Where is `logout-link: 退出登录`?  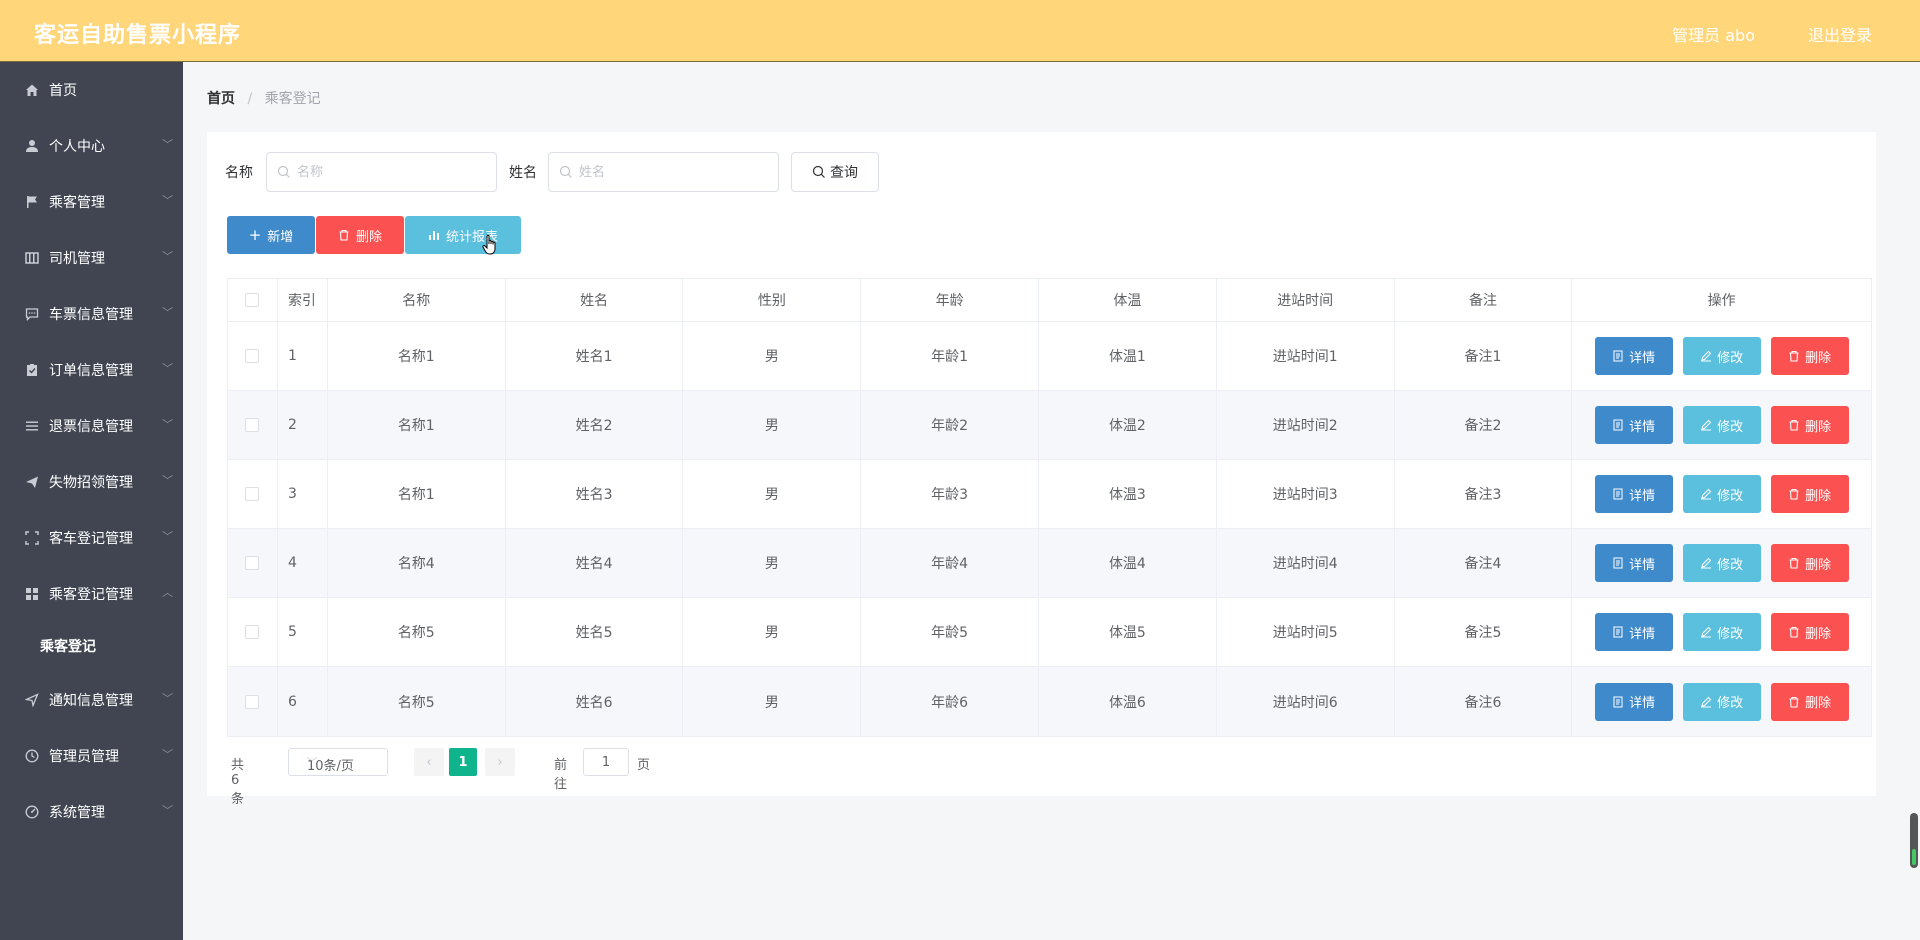 logout-link: 退出登录 is located at coordinates (1840, 34).